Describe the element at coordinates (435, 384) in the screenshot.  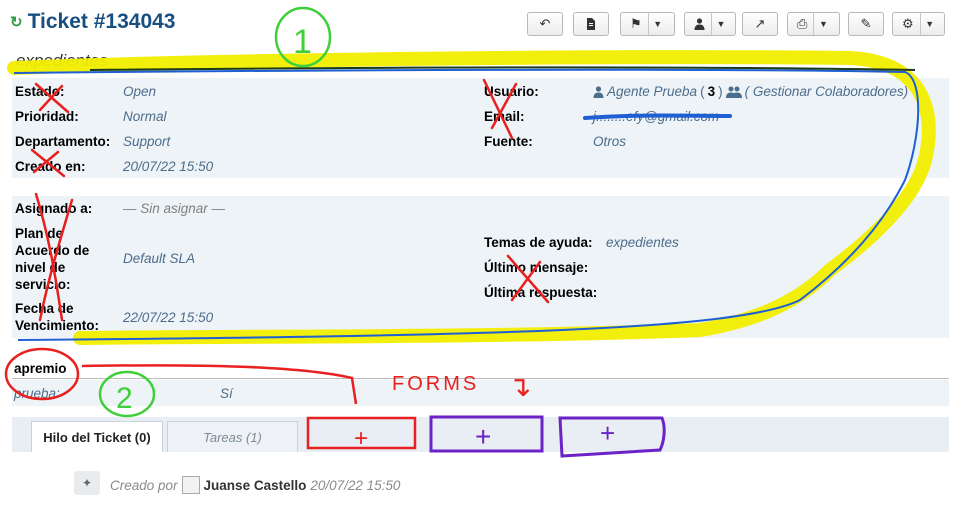
I see `forms-label: FORMS` at that location.